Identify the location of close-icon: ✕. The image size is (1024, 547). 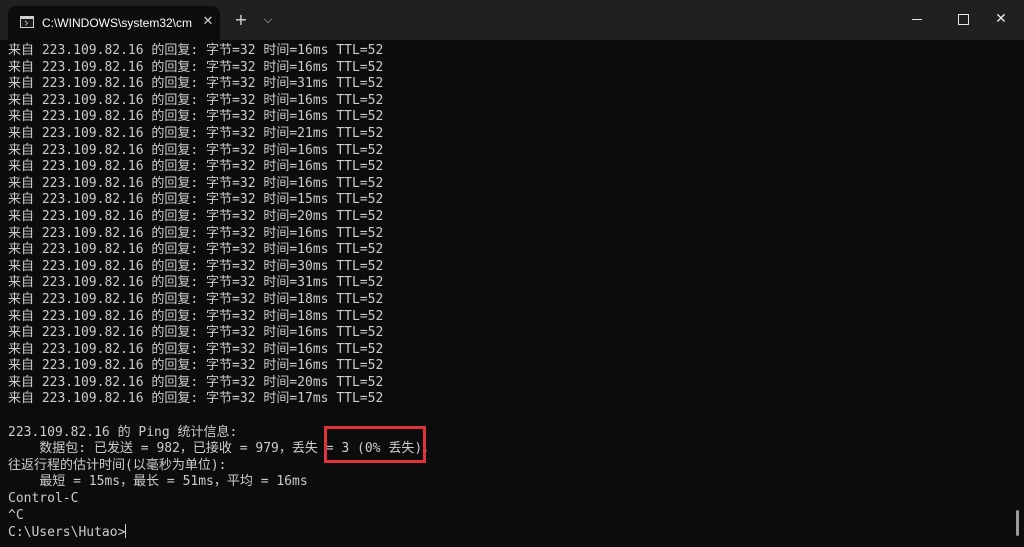
(1001, 19).